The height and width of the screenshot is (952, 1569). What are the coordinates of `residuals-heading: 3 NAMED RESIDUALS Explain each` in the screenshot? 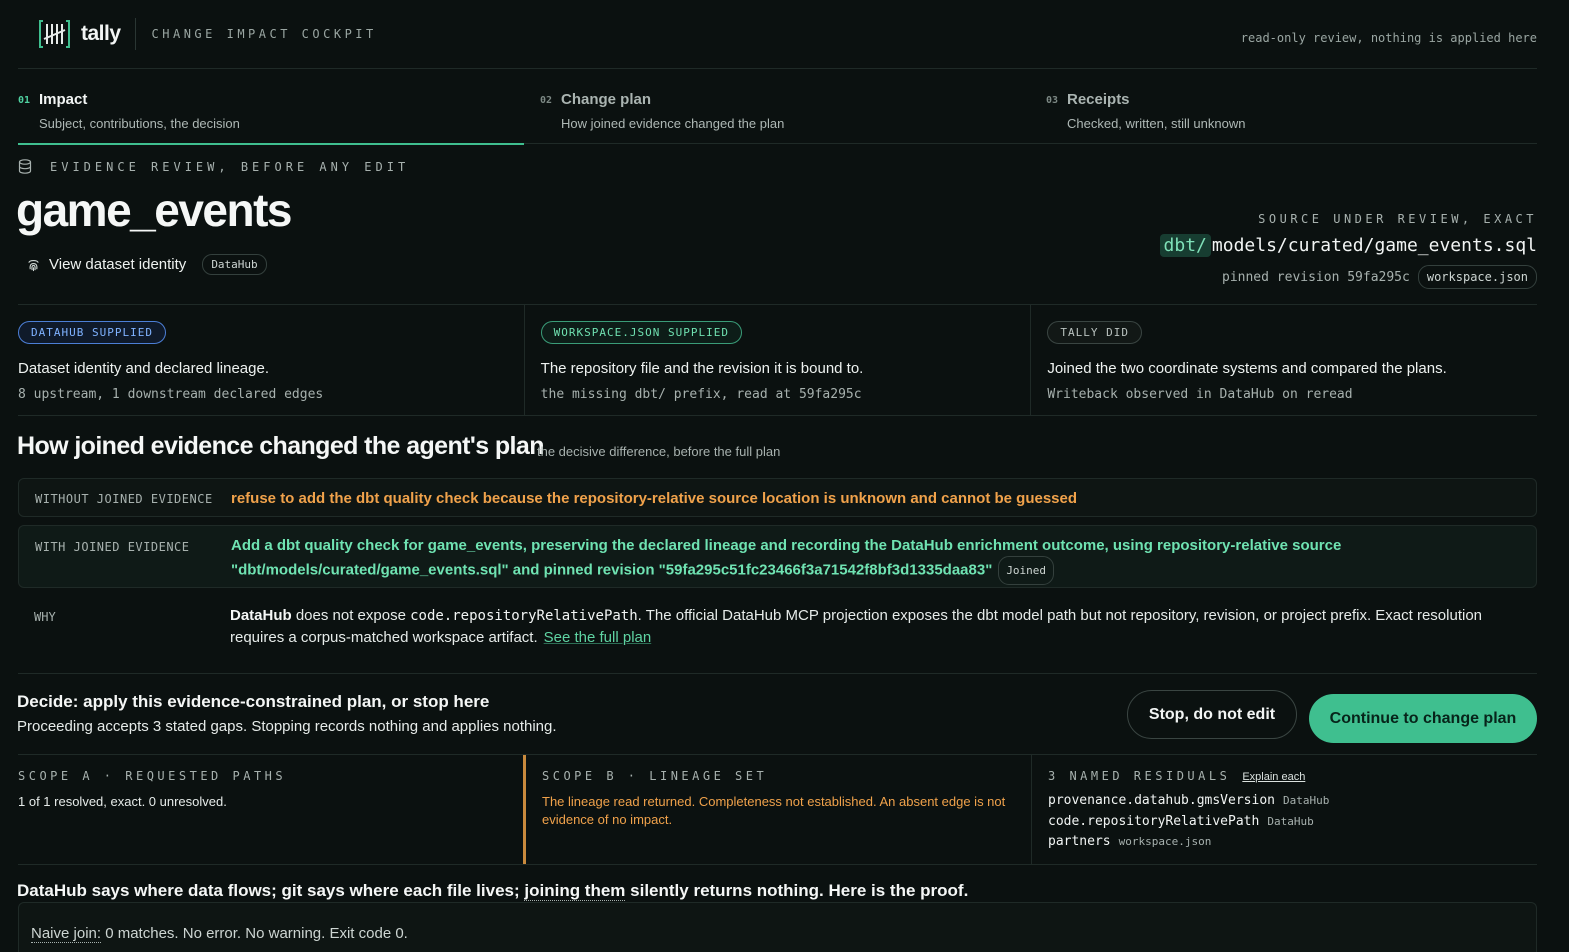 It's located at (1176, 776).